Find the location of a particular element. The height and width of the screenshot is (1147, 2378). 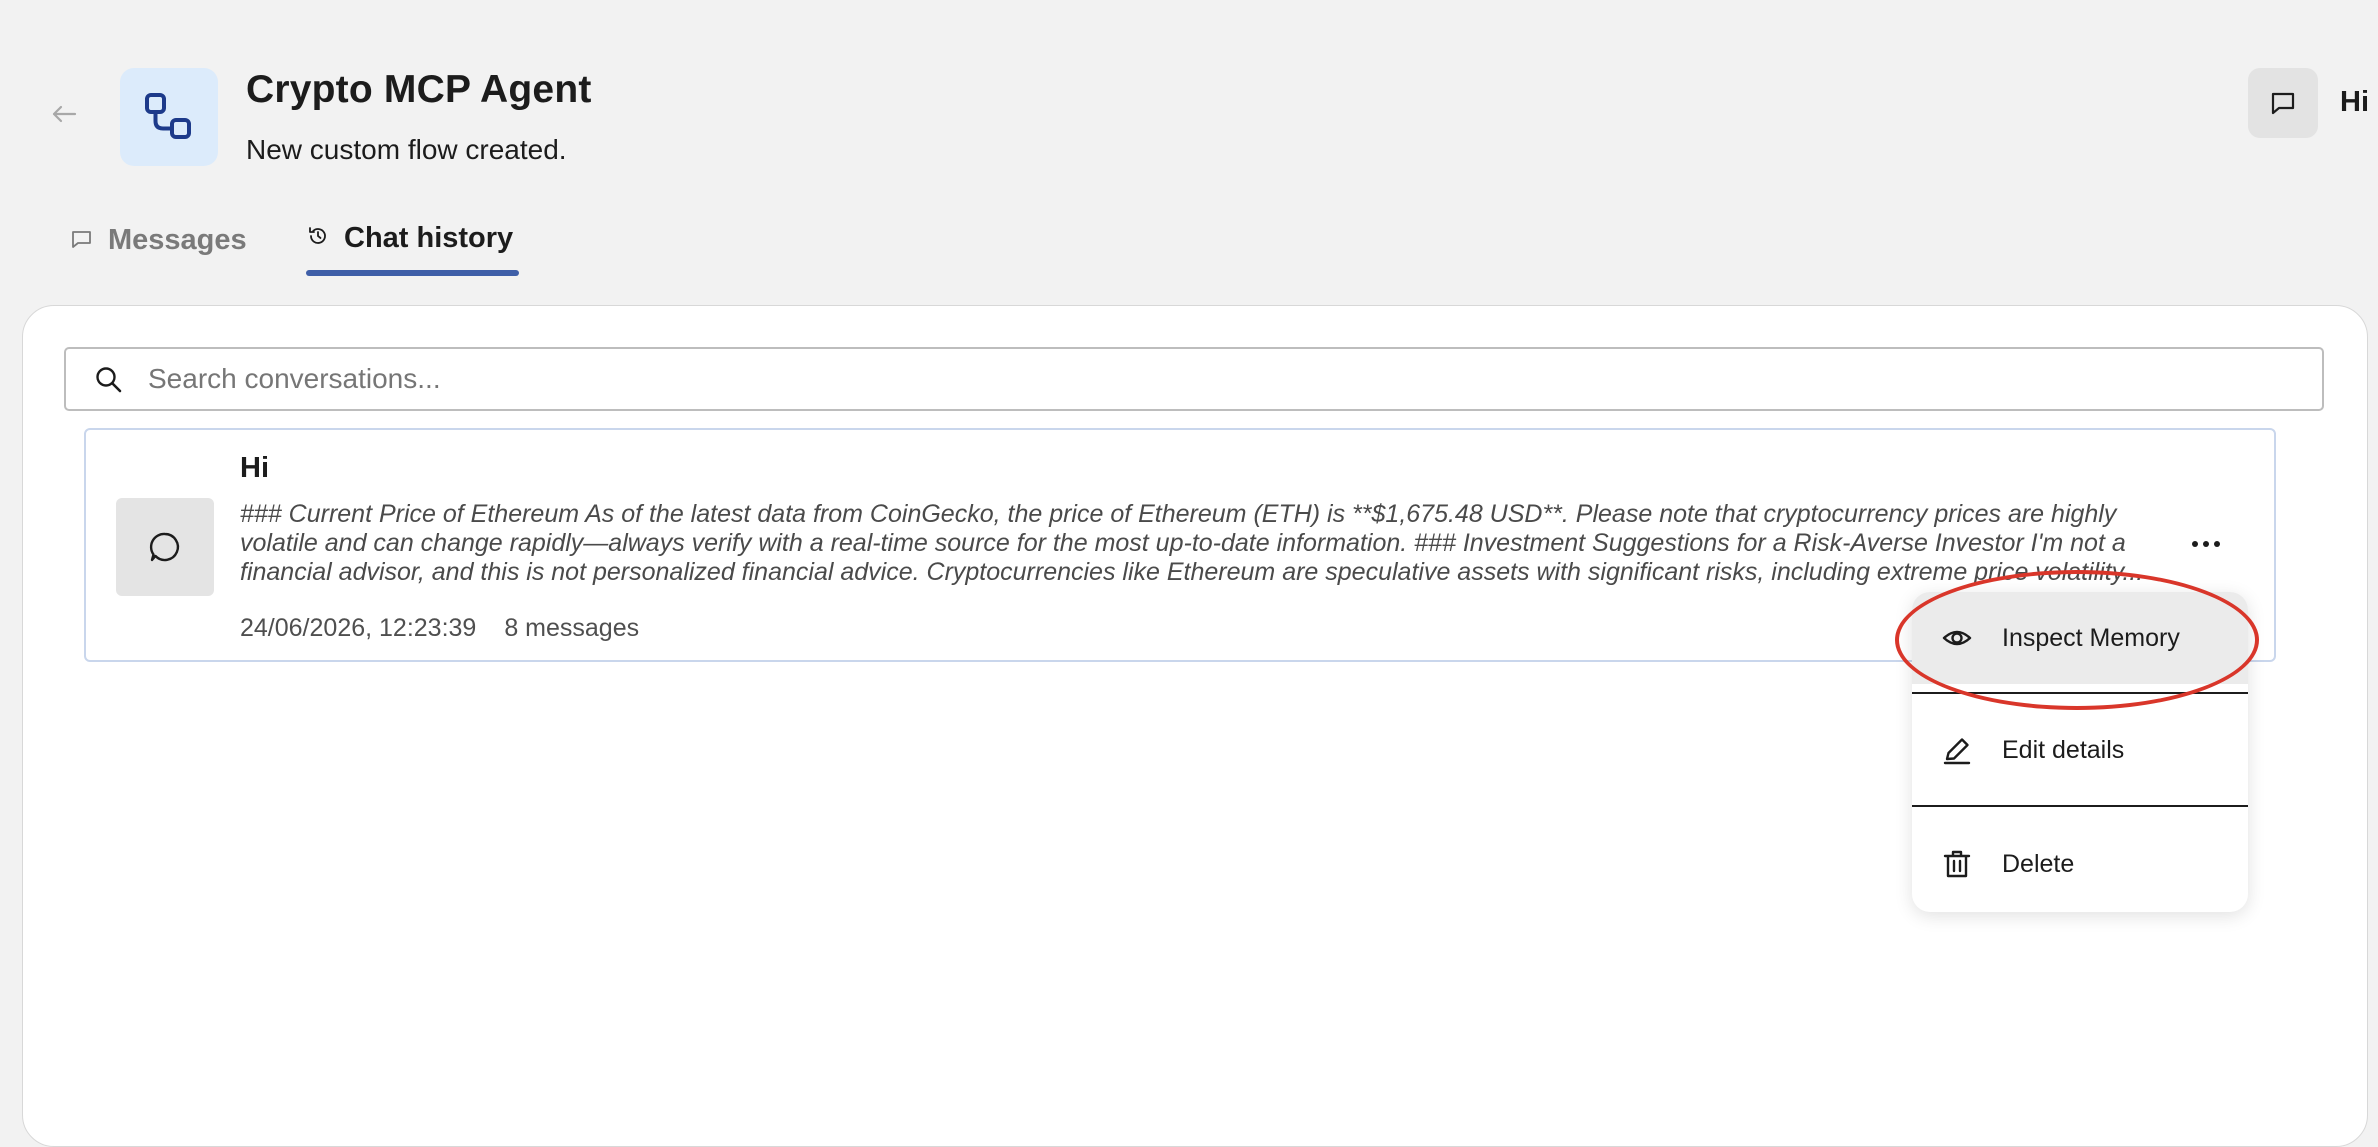

conversation-timestamp: 24/06/2026, 12:23:39 is located at coordinates (358, 628).